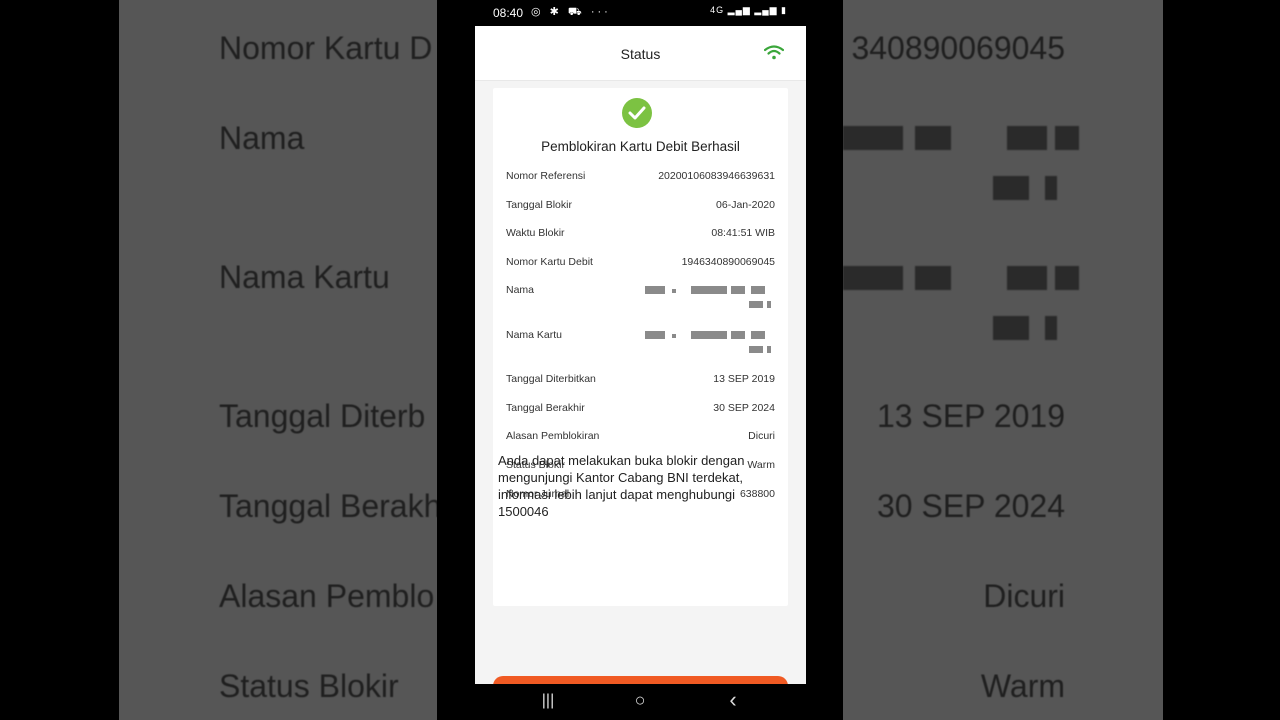 The width and height of the screenshot is (1280, 720). I want to click on home-icon: ○, so click(640, 700).